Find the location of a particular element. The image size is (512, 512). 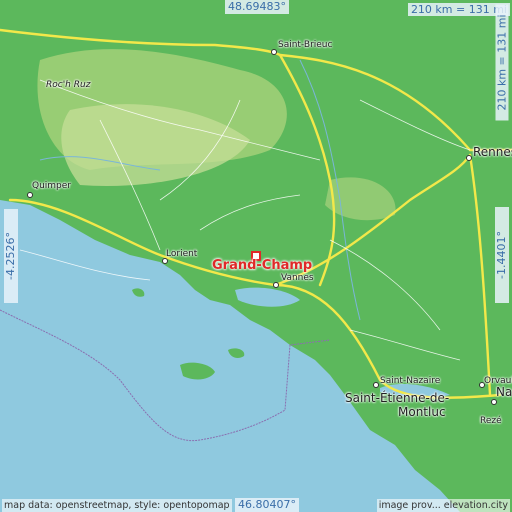

place-nantes: Na is located at coordinates (504, 392).